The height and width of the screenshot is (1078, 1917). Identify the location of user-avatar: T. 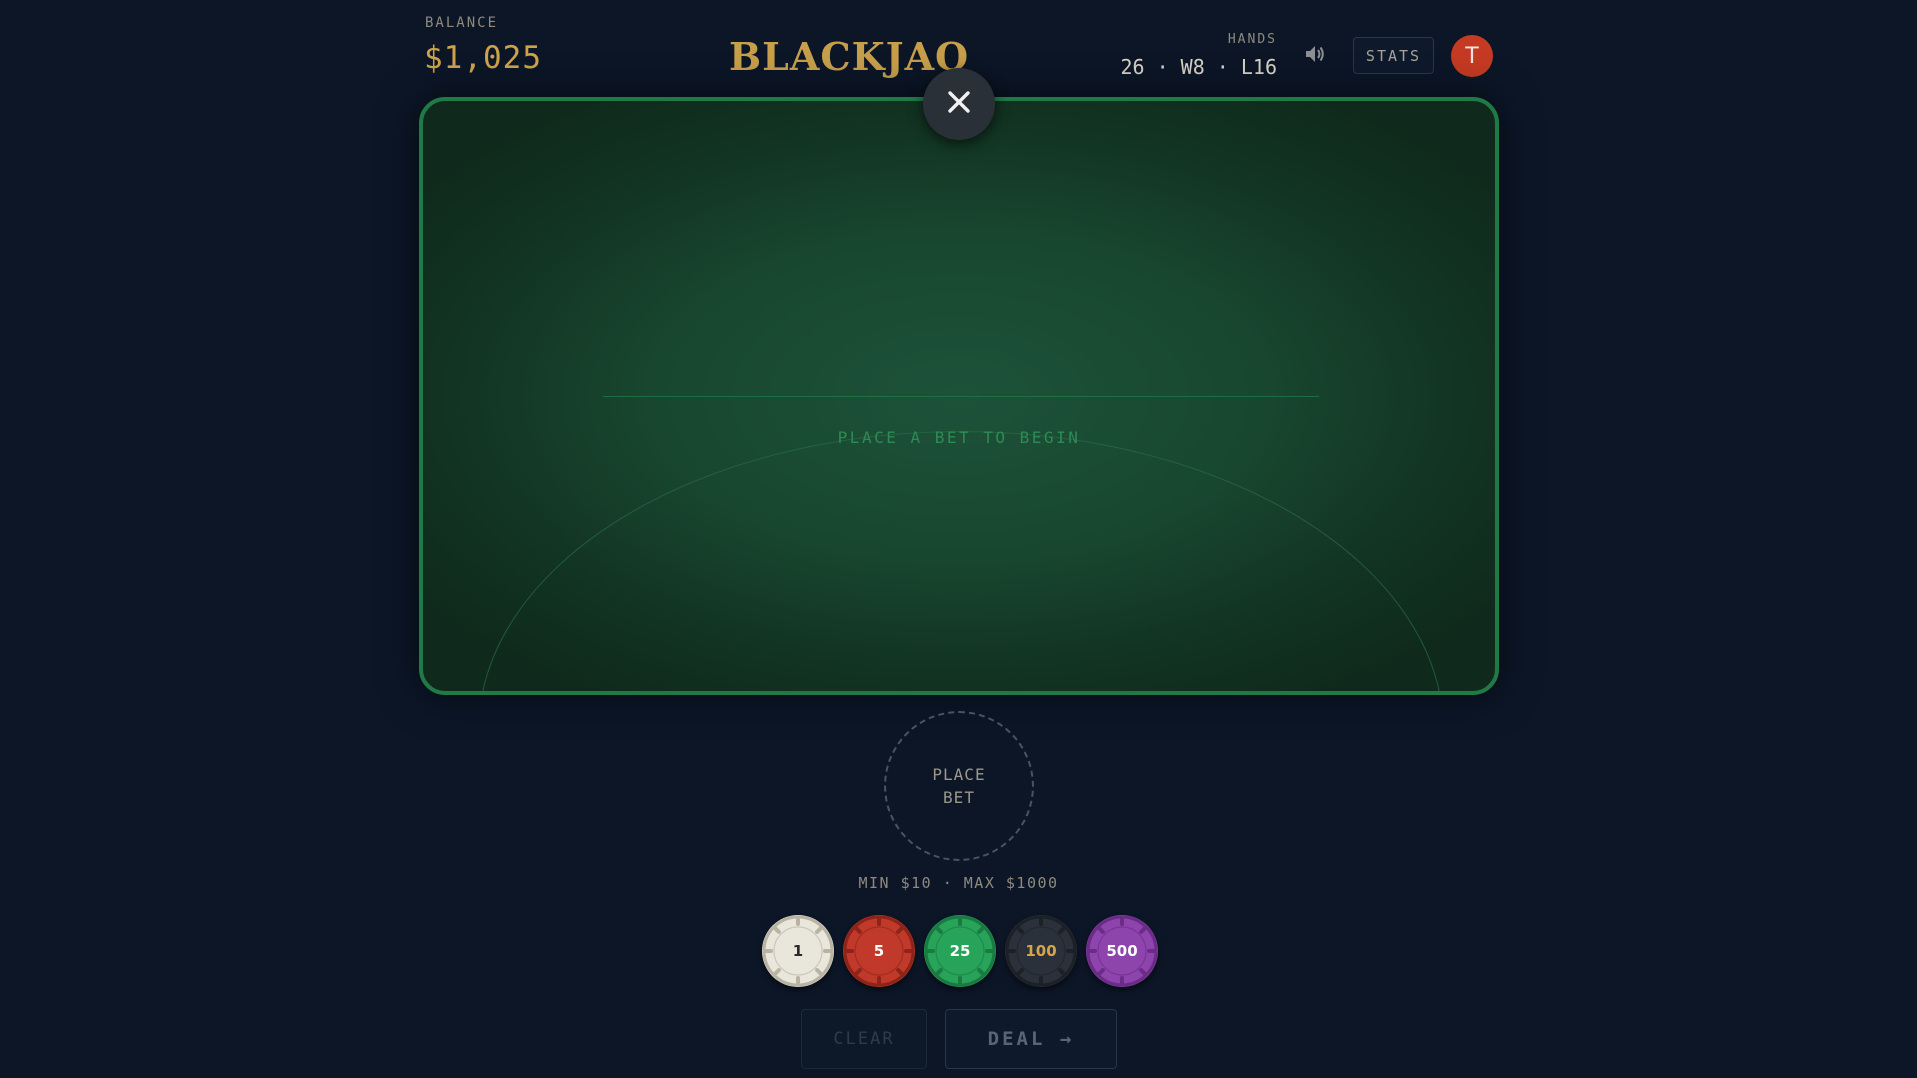
(1472, 56).